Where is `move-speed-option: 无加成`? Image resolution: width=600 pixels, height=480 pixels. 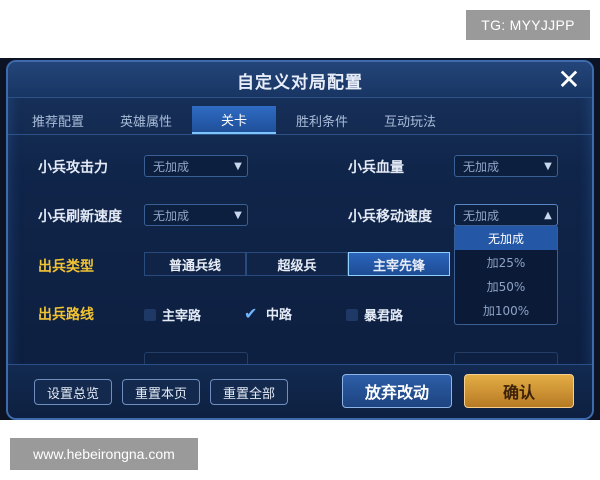
move-speed-option: 无加成 is located at coordinates (506, 238).